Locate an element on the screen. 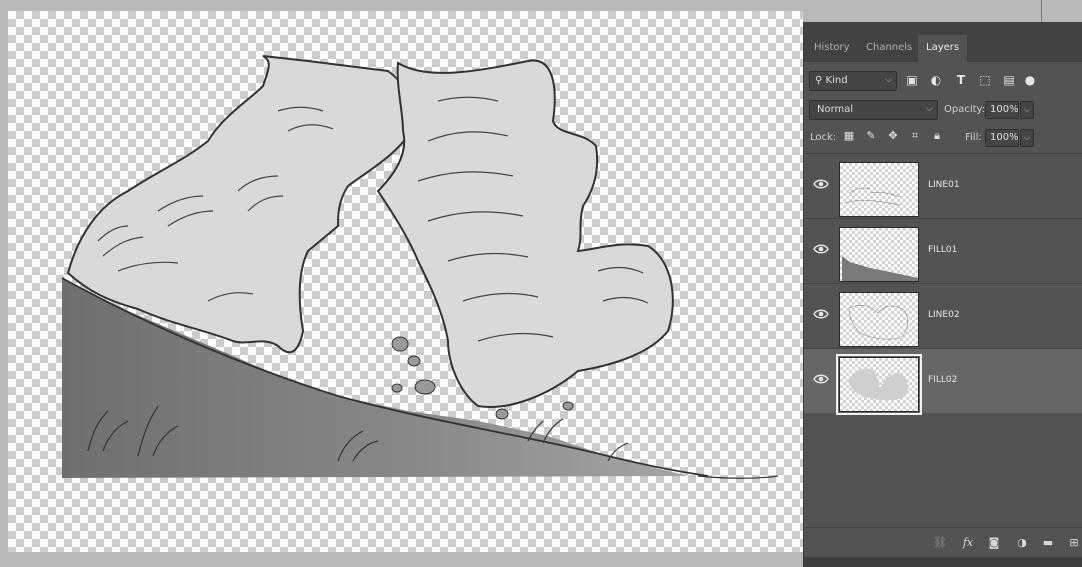  panel-top-strip is located at coordinates (942, 11).